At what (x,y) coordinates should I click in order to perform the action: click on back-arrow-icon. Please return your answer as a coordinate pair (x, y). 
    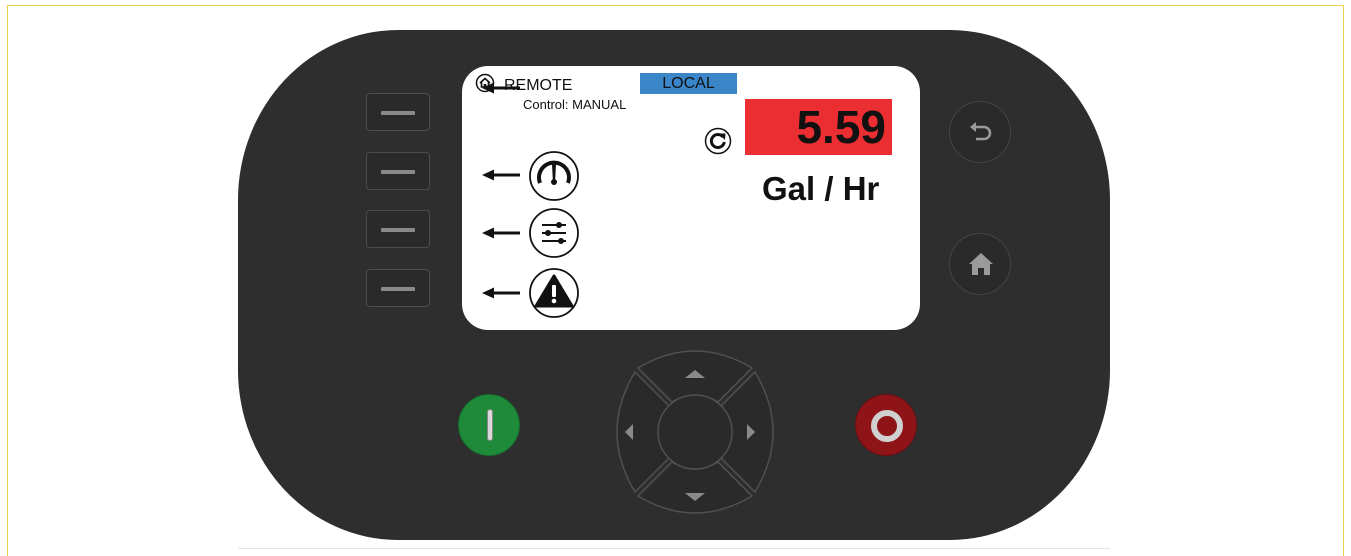
    Looking at the image, I should click on (981, 131).